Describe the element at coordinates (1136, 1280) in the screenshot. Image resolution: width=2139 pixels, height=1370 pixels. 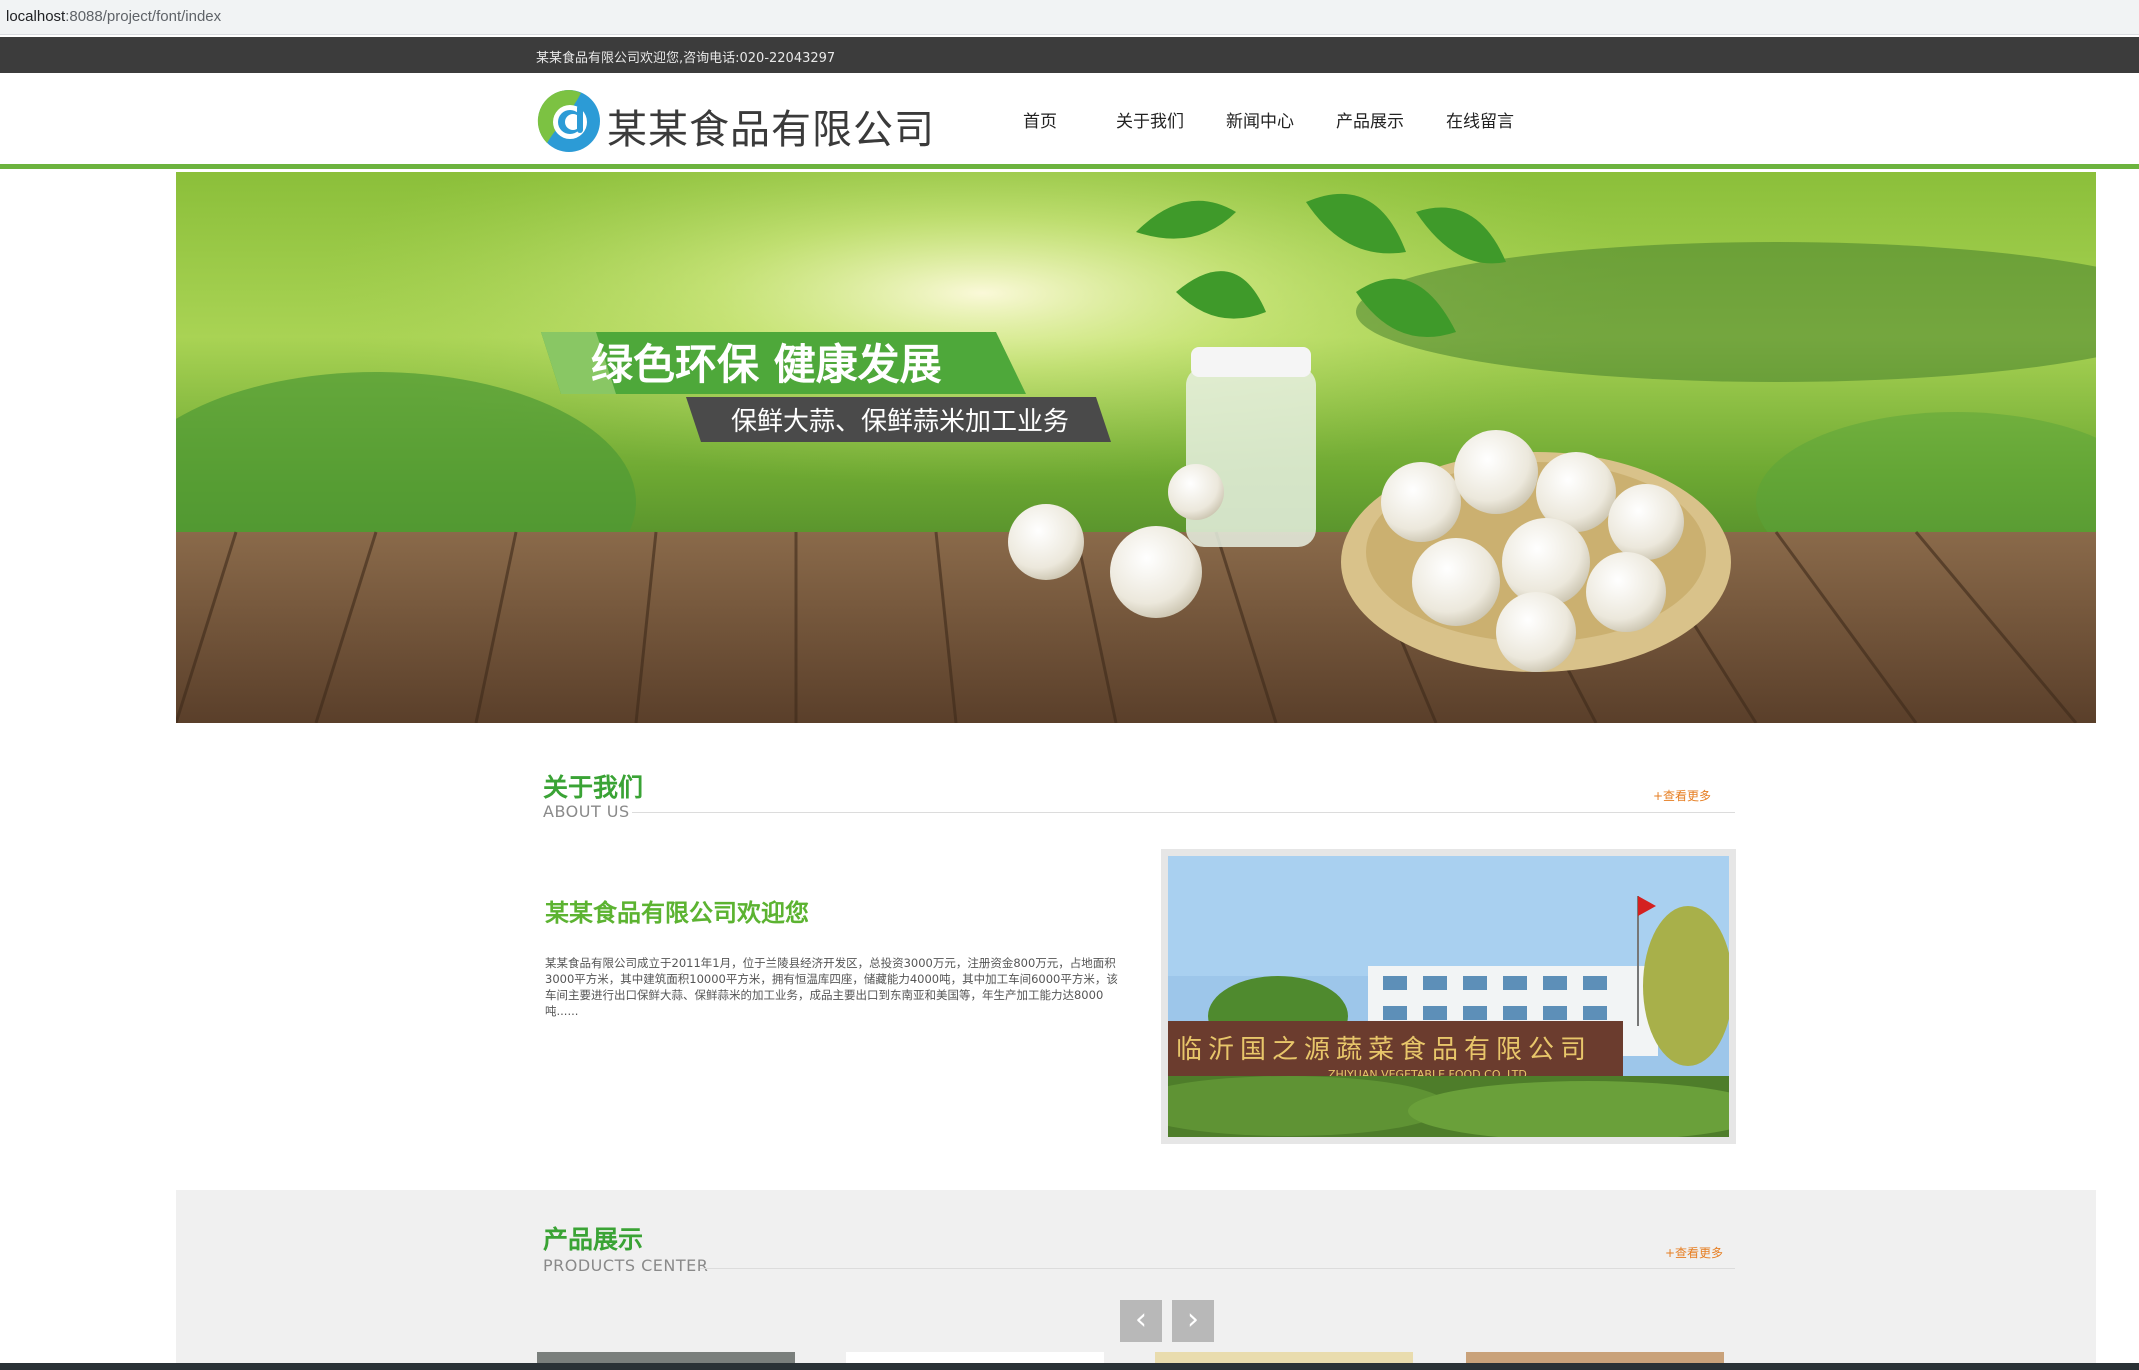
I see `products-section` at that location.